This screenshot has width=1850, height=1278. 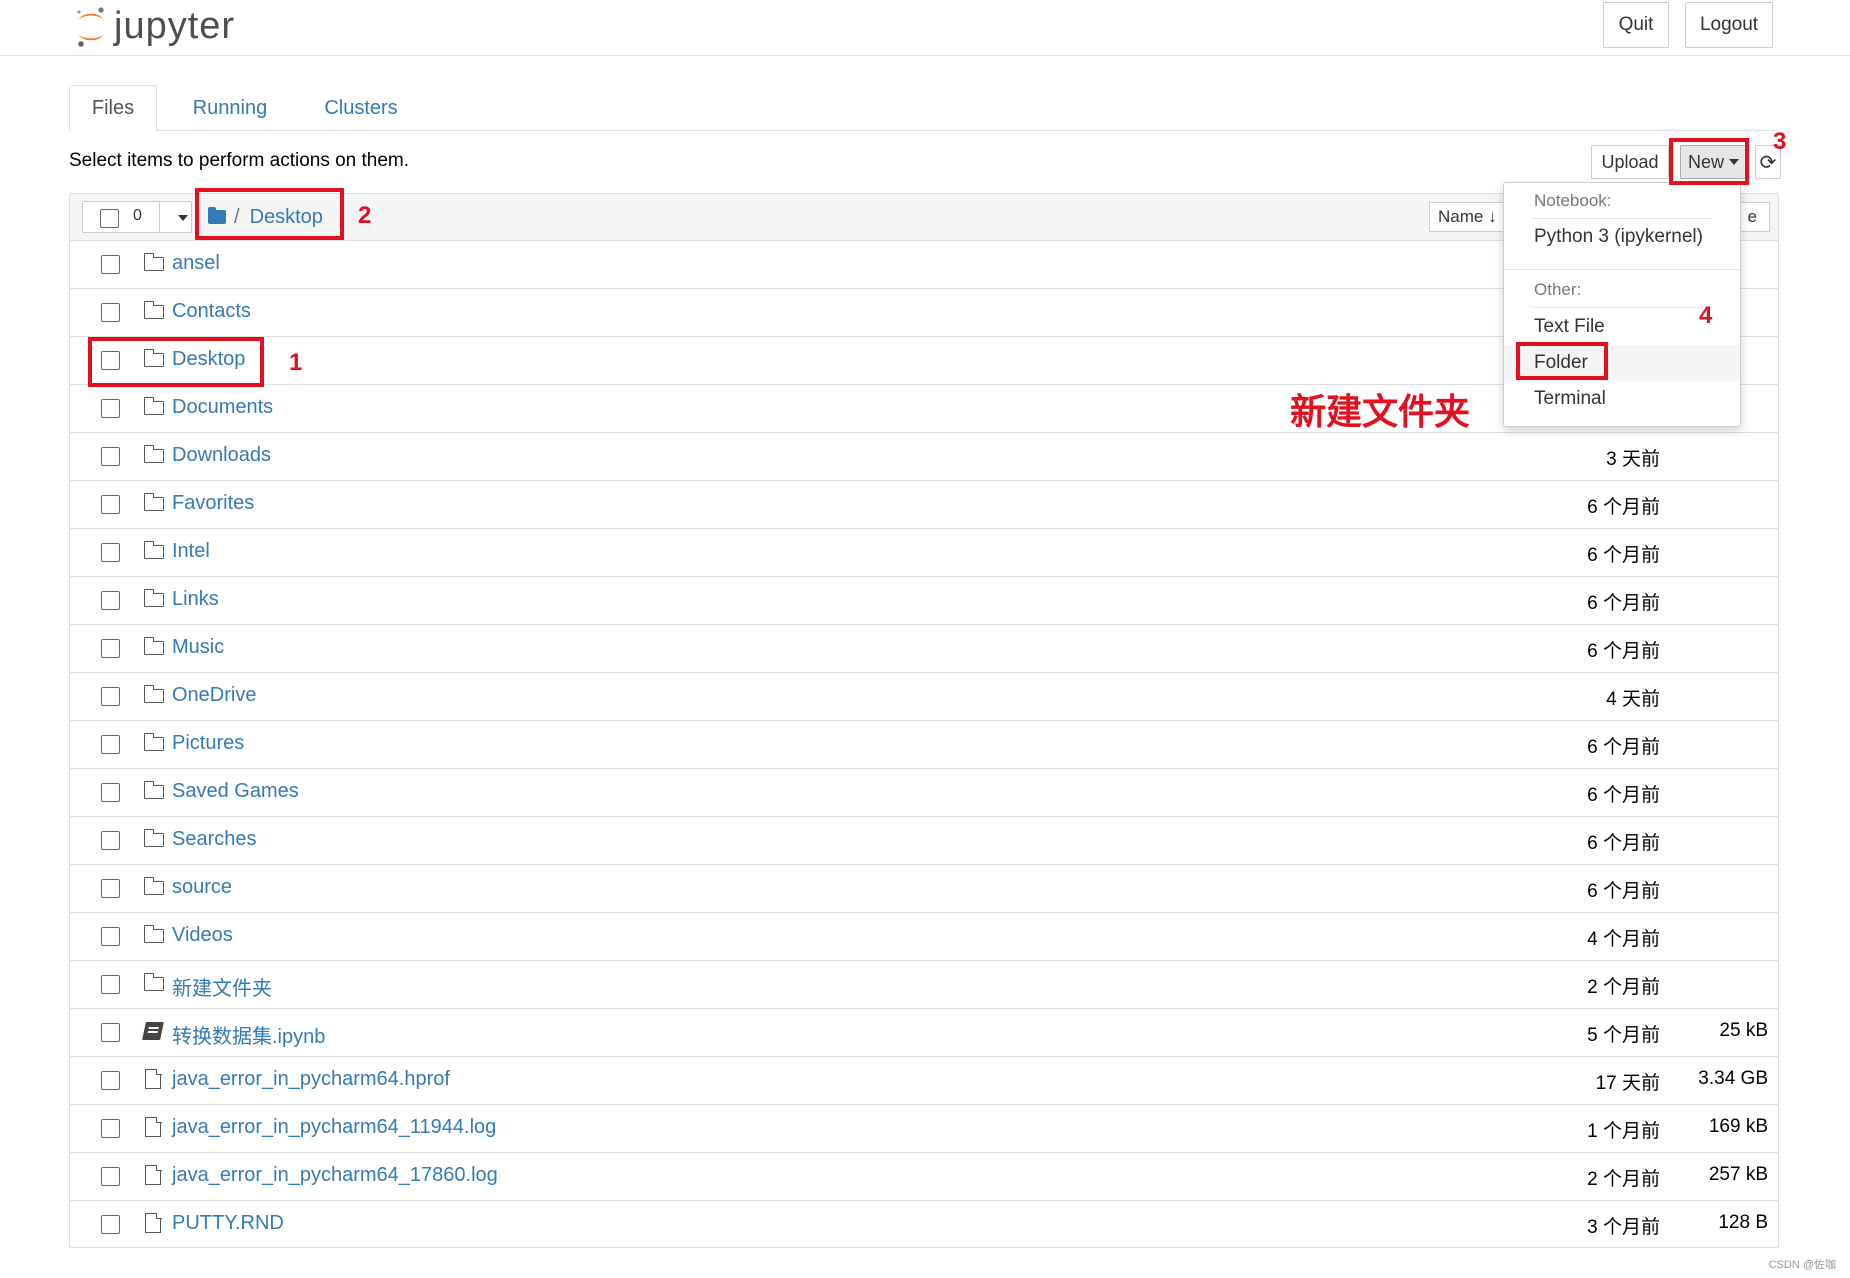 What do you see at coordinates (154, 26) in the screenshot?
I see `jupyter-logo: jupyter` at bounding box center [154, 26].